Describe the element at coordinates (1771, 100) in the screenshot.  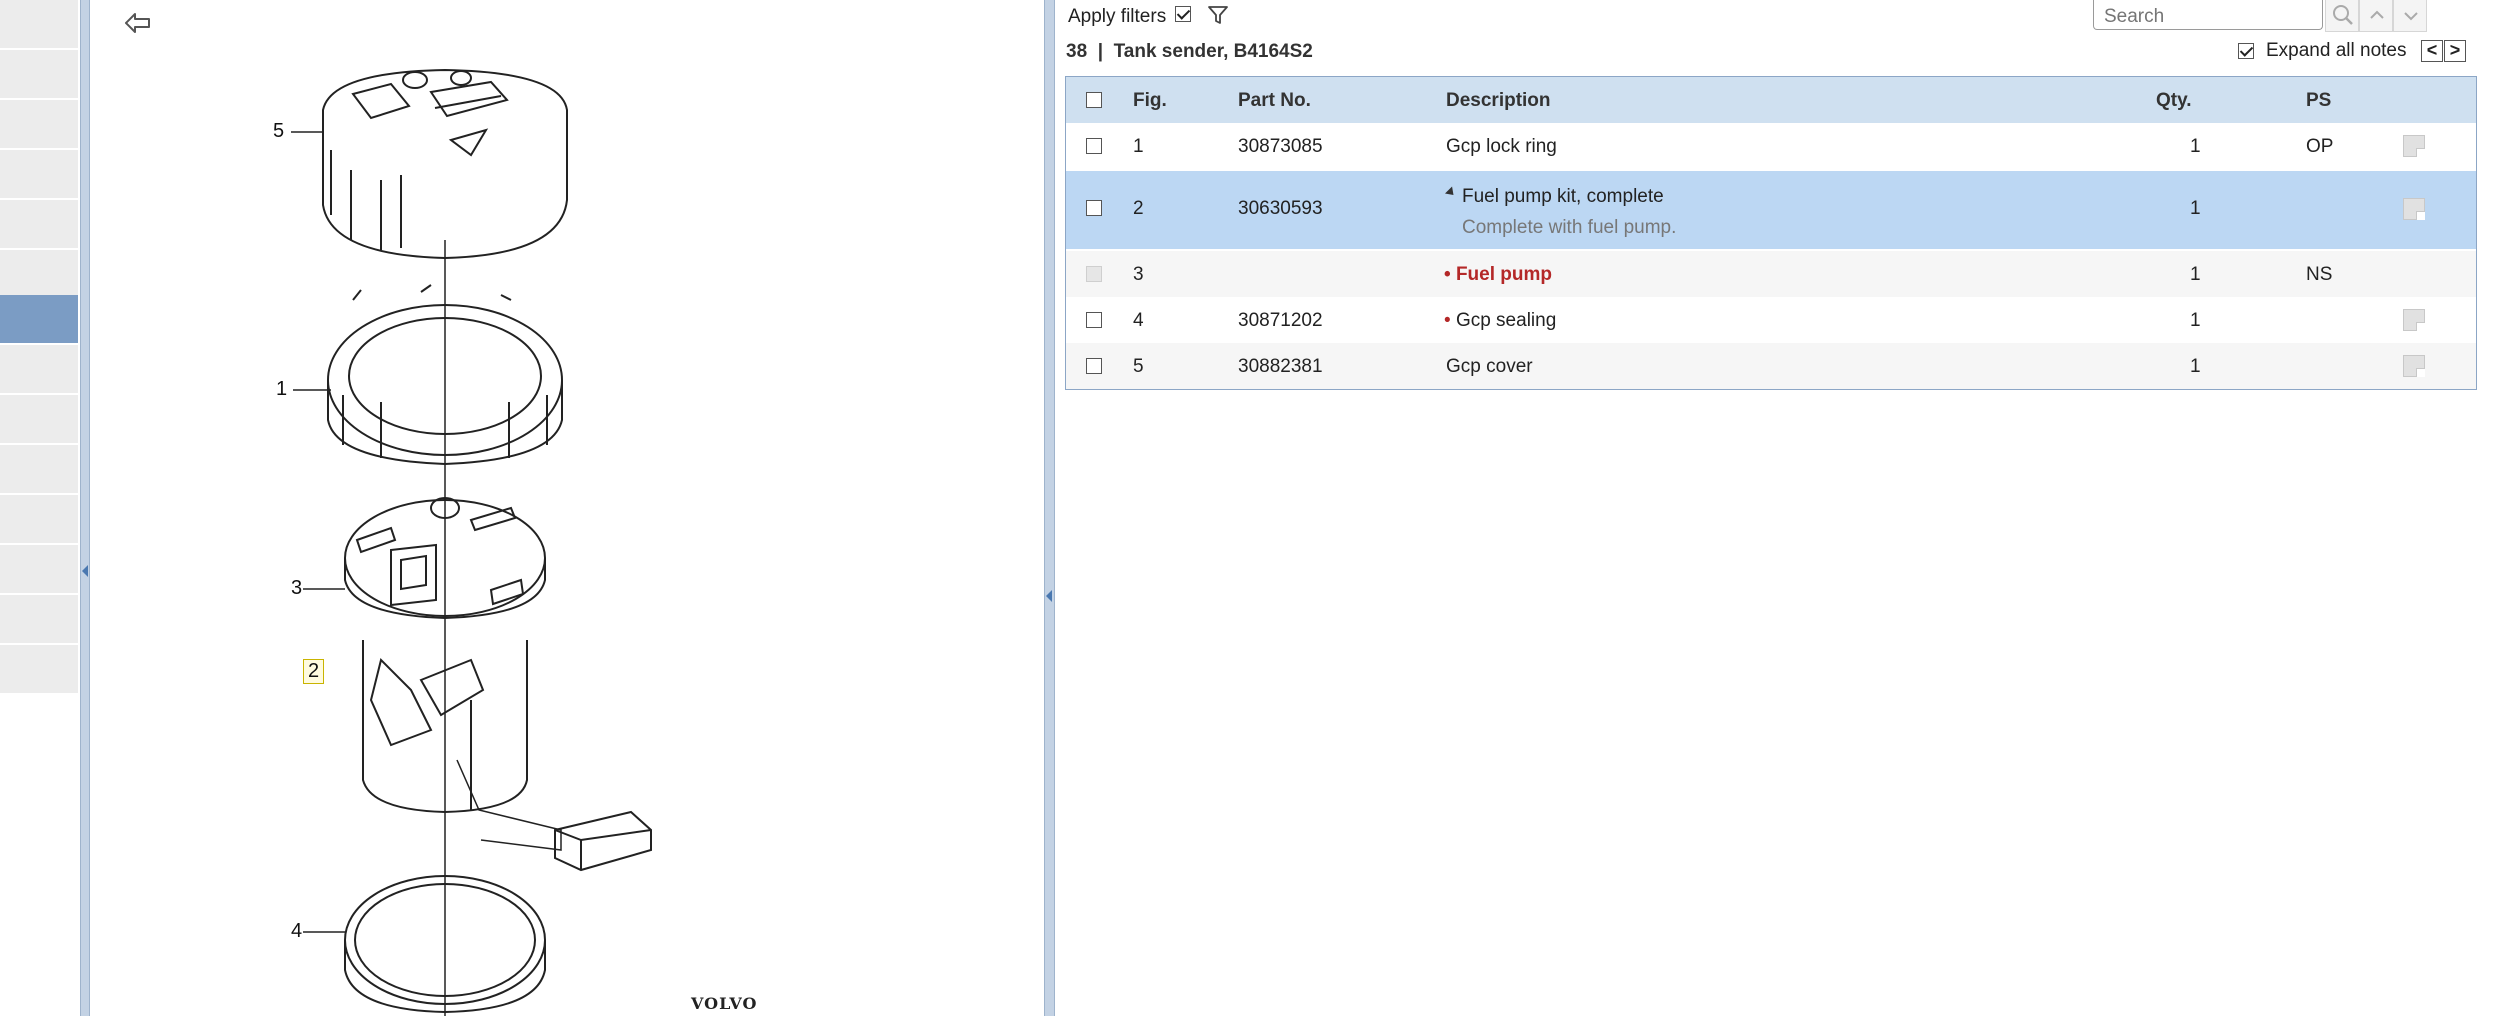
I see `table-header: Fig. Part No. Description Qty. PS` at that location.